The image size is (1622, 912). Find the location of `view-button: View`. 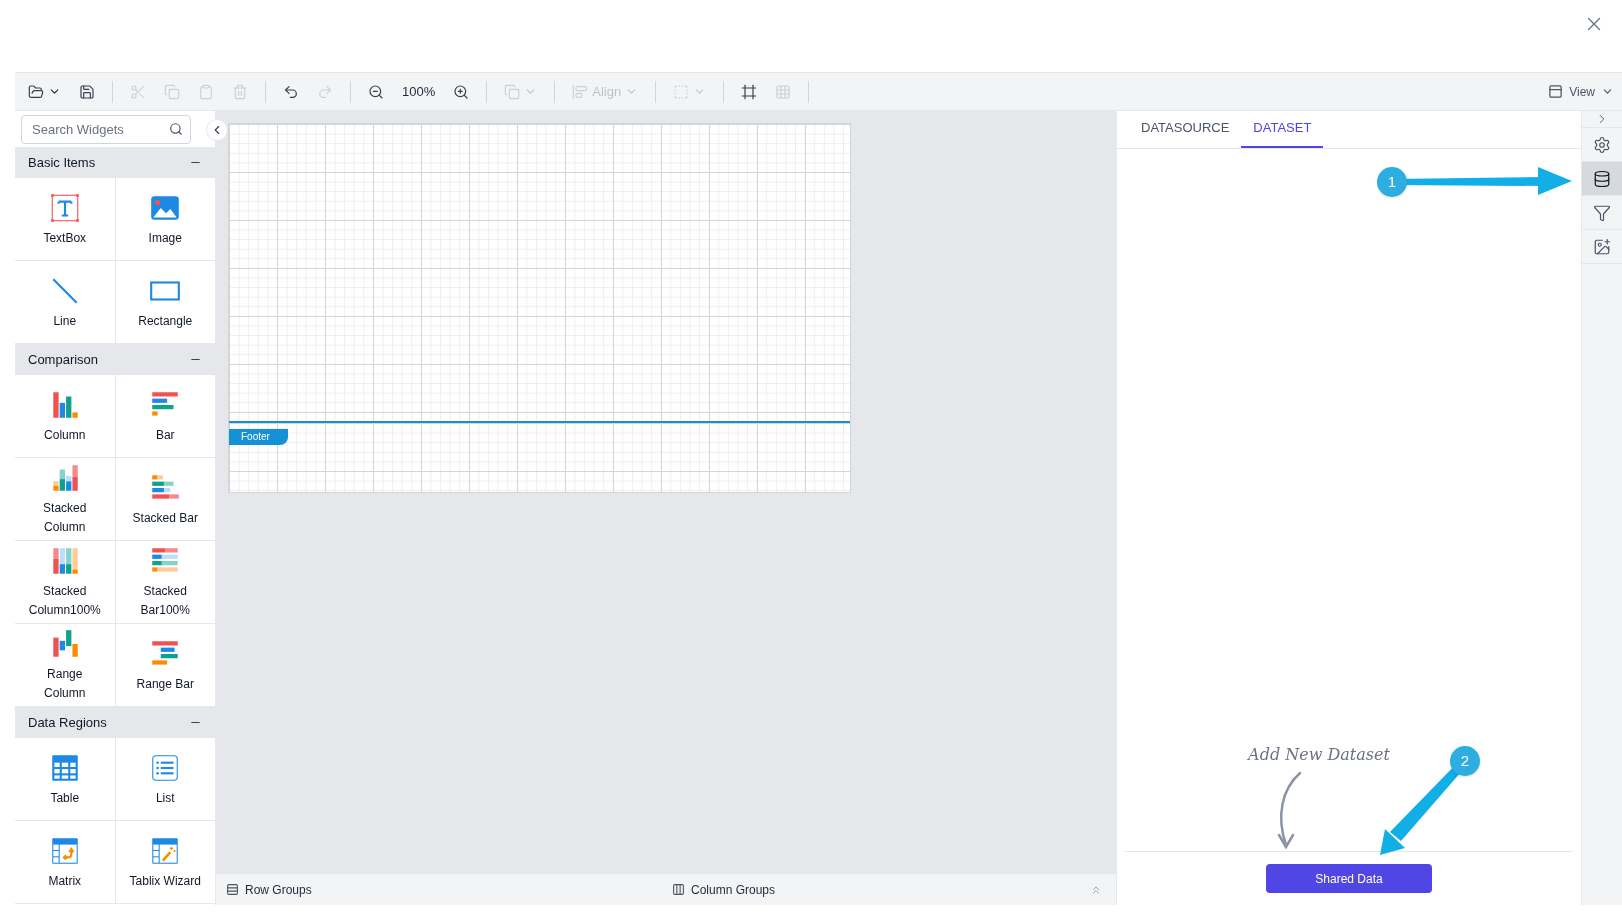

view-button: View is located at coordinates (1581, 91).